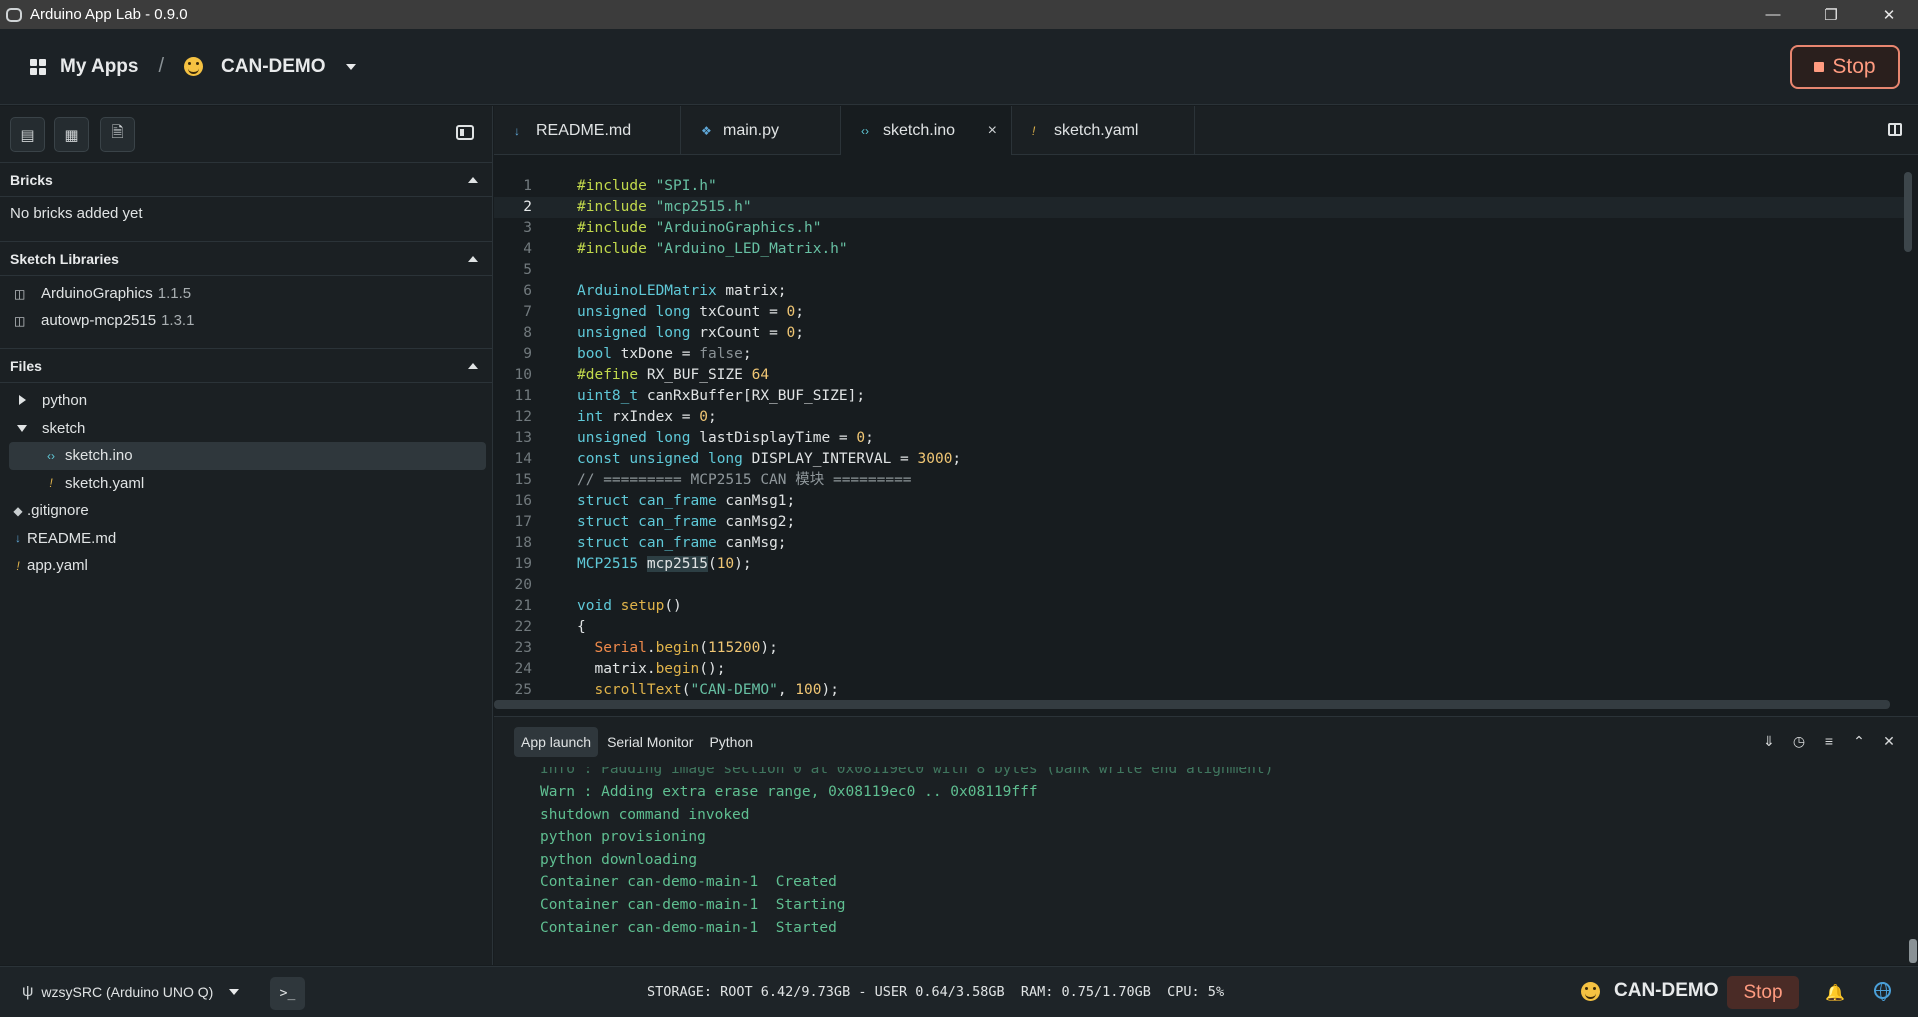 The width and height of the screenshot is (1918, 1017). I want to click on code-line: 1 #include "SPI.h", so click(1199, 186).